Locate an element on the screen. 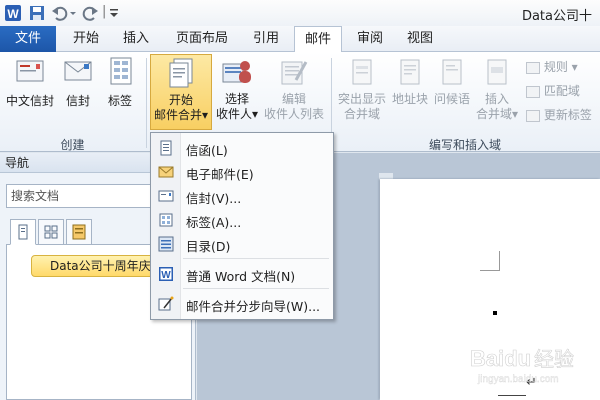  save-icon is located at coordinates (37, 13).